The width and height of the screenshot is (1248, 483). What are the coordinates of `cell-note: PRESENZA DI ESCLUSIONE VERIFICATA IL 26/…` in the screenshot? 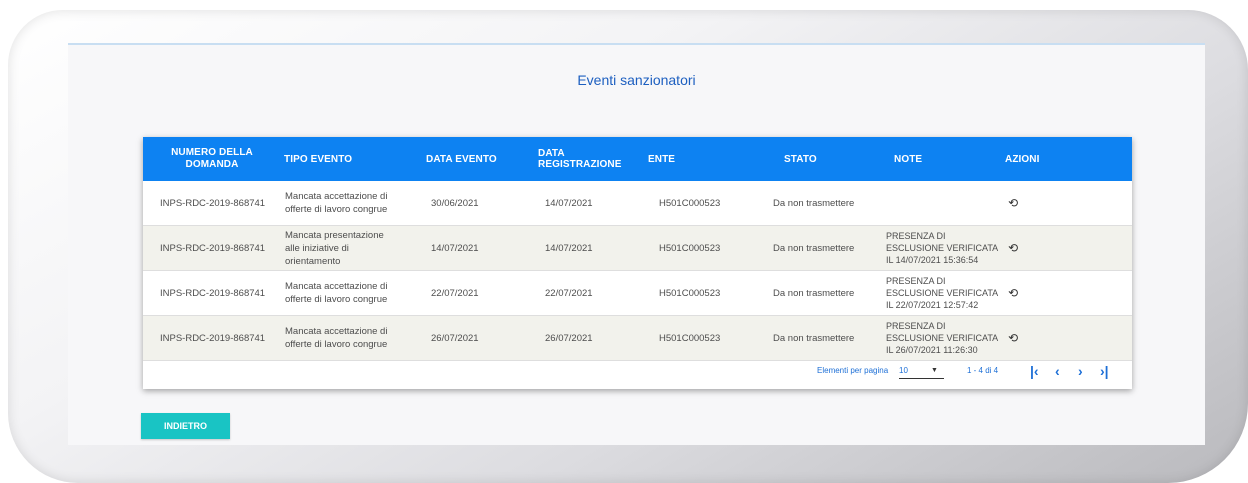 It's located at (942, 338).